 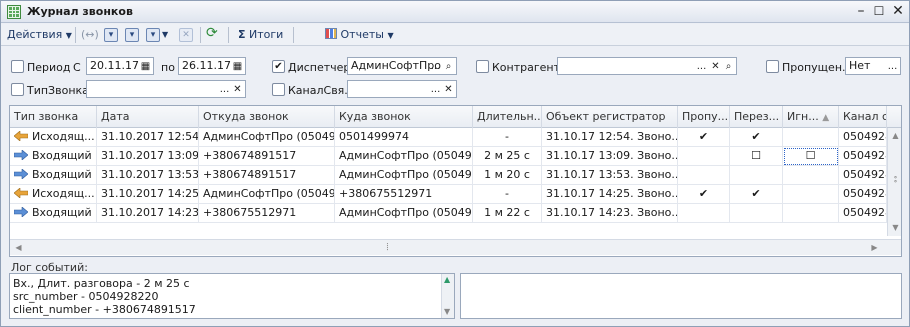 I want to click on reports-menu-button: Отчеты ▼, so click(x=359, y=35).